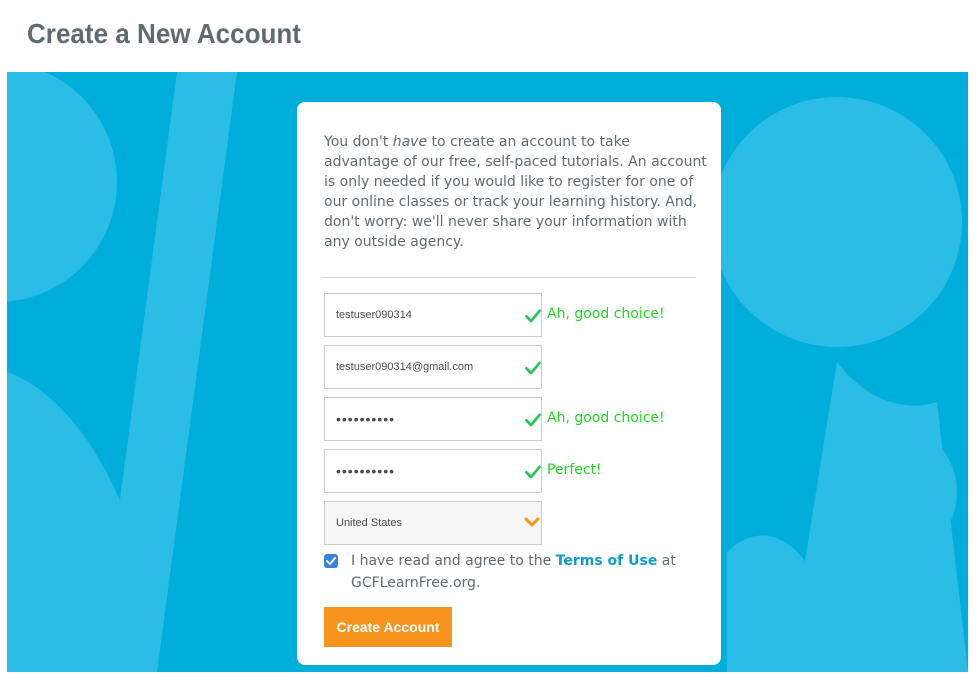 This screenshot has height=682, width=978. Describe the element at coordinates (509, 277) in the screenshot. I see `divider` at that location.